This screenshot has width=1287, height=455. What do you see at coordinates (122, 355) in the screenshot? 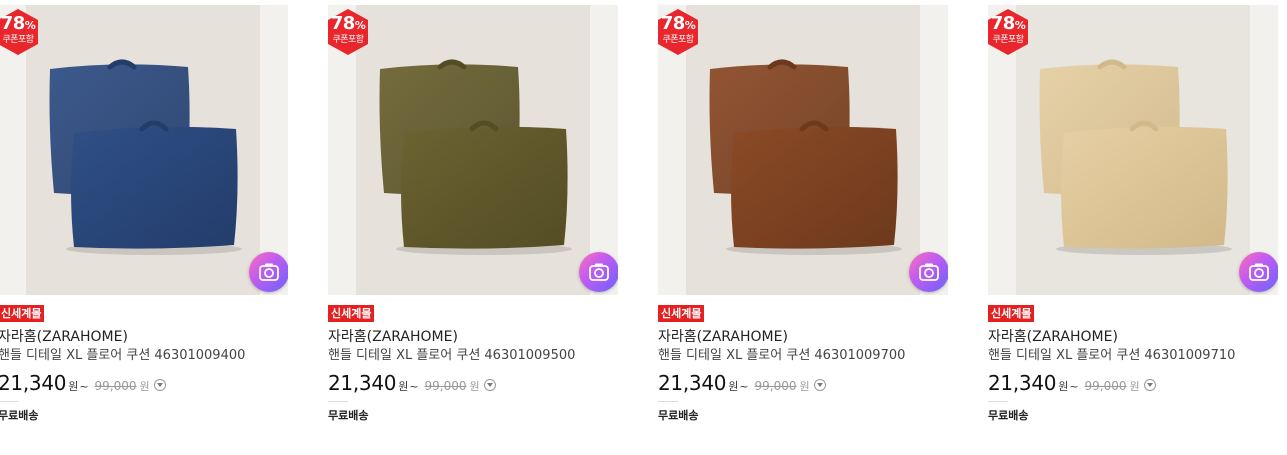
I see `product-name: 핸들 디테일 XL 플로어 쿠션 46301009400` at bounding box center [122, 355].